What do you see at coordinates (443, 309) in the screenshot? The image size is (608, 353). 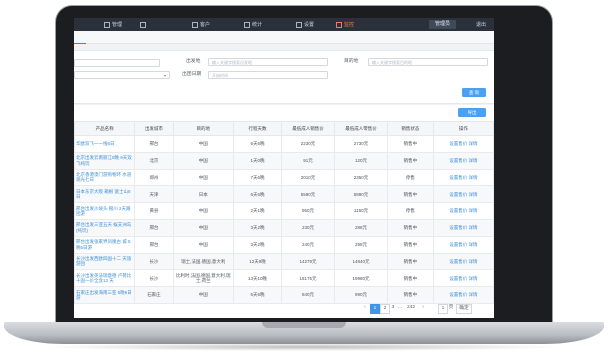 I see `goto-page-input: 1` at bounding box center [443, 309].